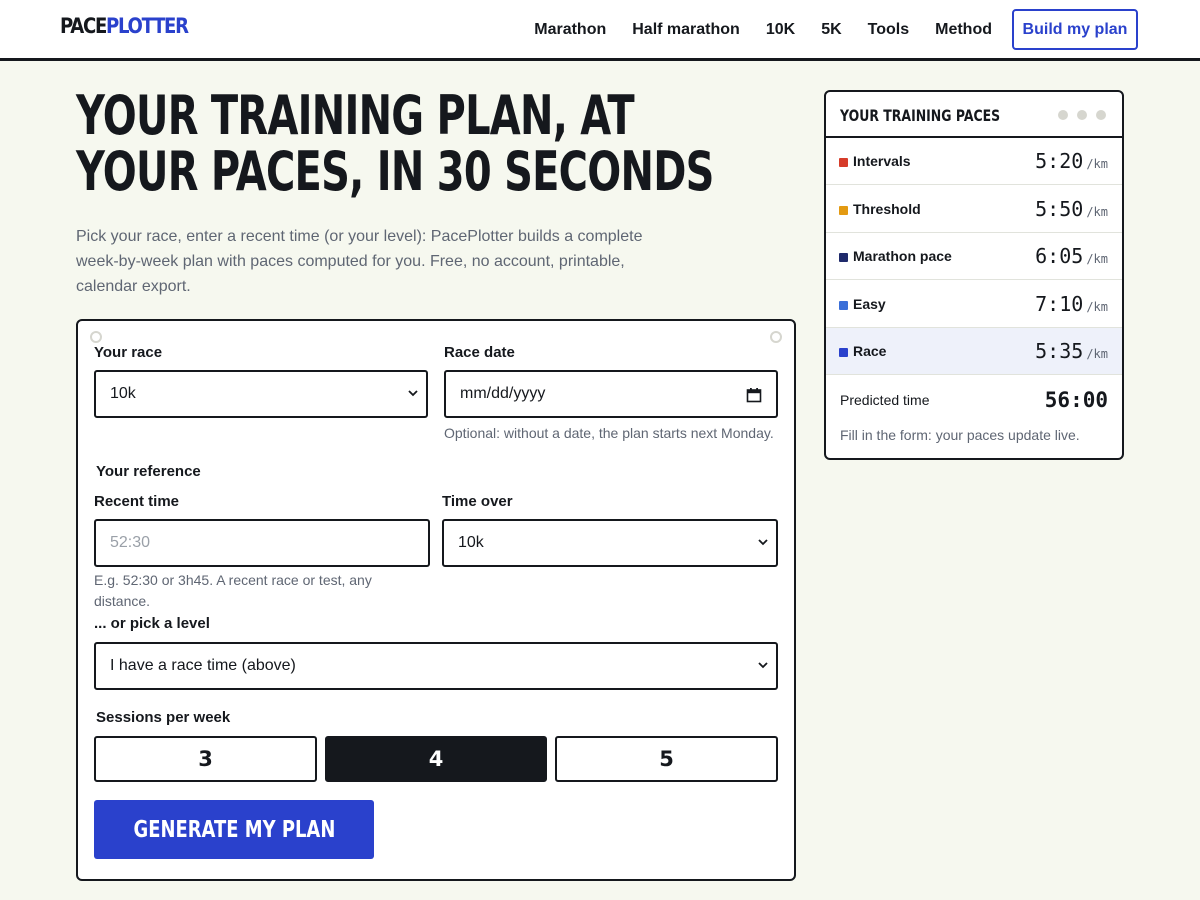  Describe the element at coordinates (974, 351) in the screenshot. I see `pace-row-race: Race 5:35/km` at that location.